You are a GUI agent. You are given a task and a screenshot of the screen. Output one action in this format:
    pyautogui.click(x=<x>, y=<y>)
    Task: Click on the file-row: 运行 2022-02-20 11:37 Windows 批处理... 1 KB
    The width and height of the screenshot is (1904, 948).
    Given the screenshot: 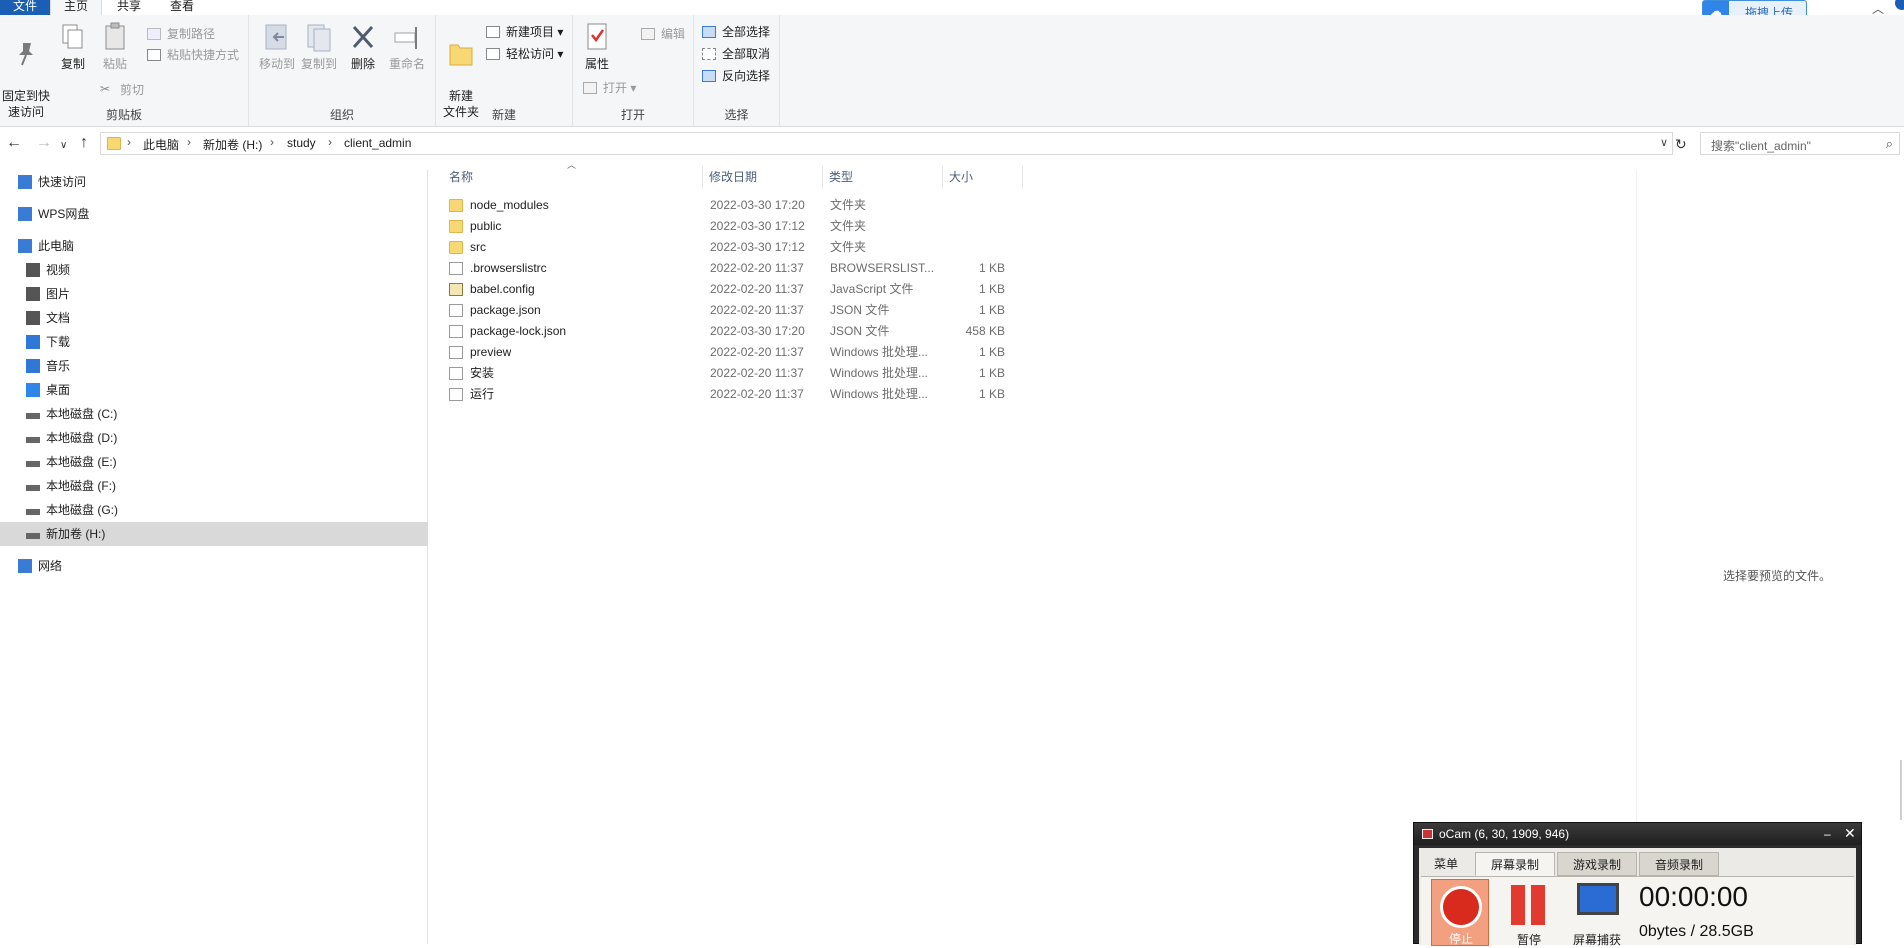 What is the action you would take?
    pyautogui.click(x=735, y=394)
    